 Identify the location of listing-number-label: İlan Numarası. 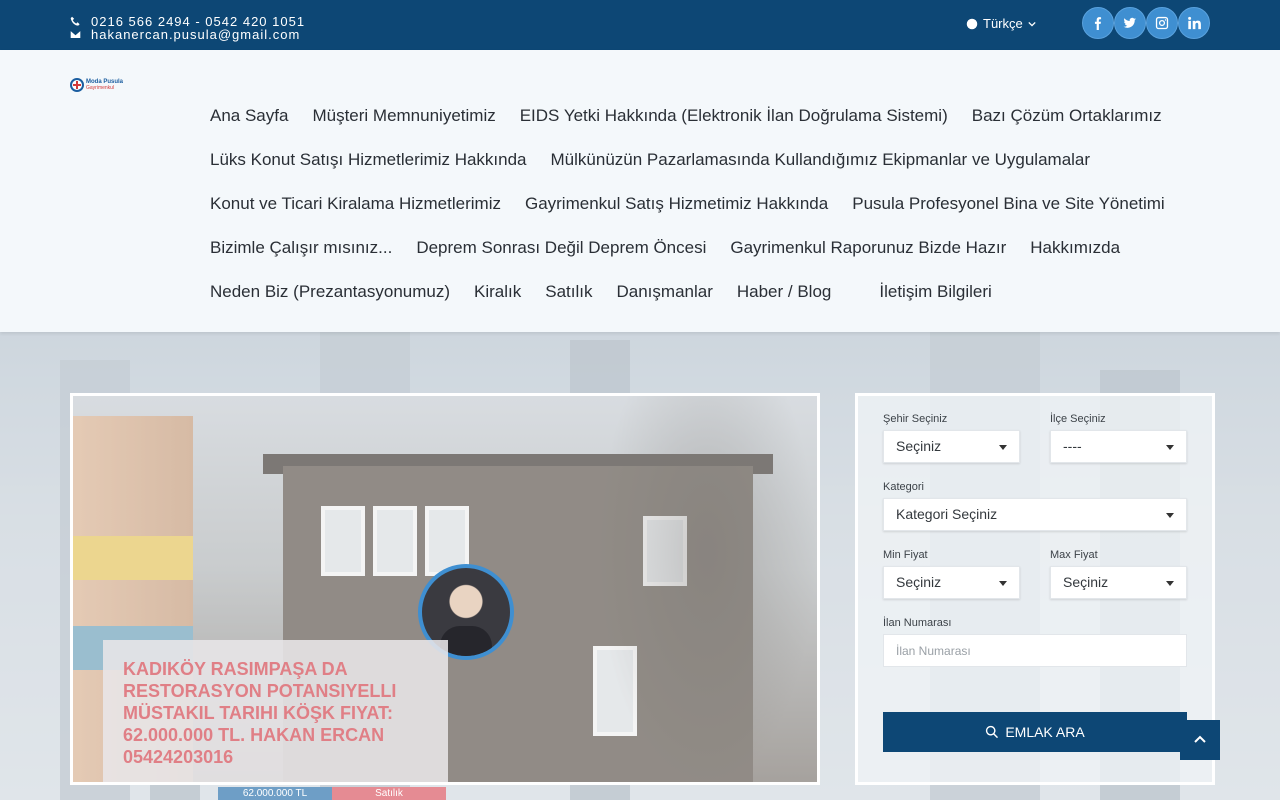
(917, 623).